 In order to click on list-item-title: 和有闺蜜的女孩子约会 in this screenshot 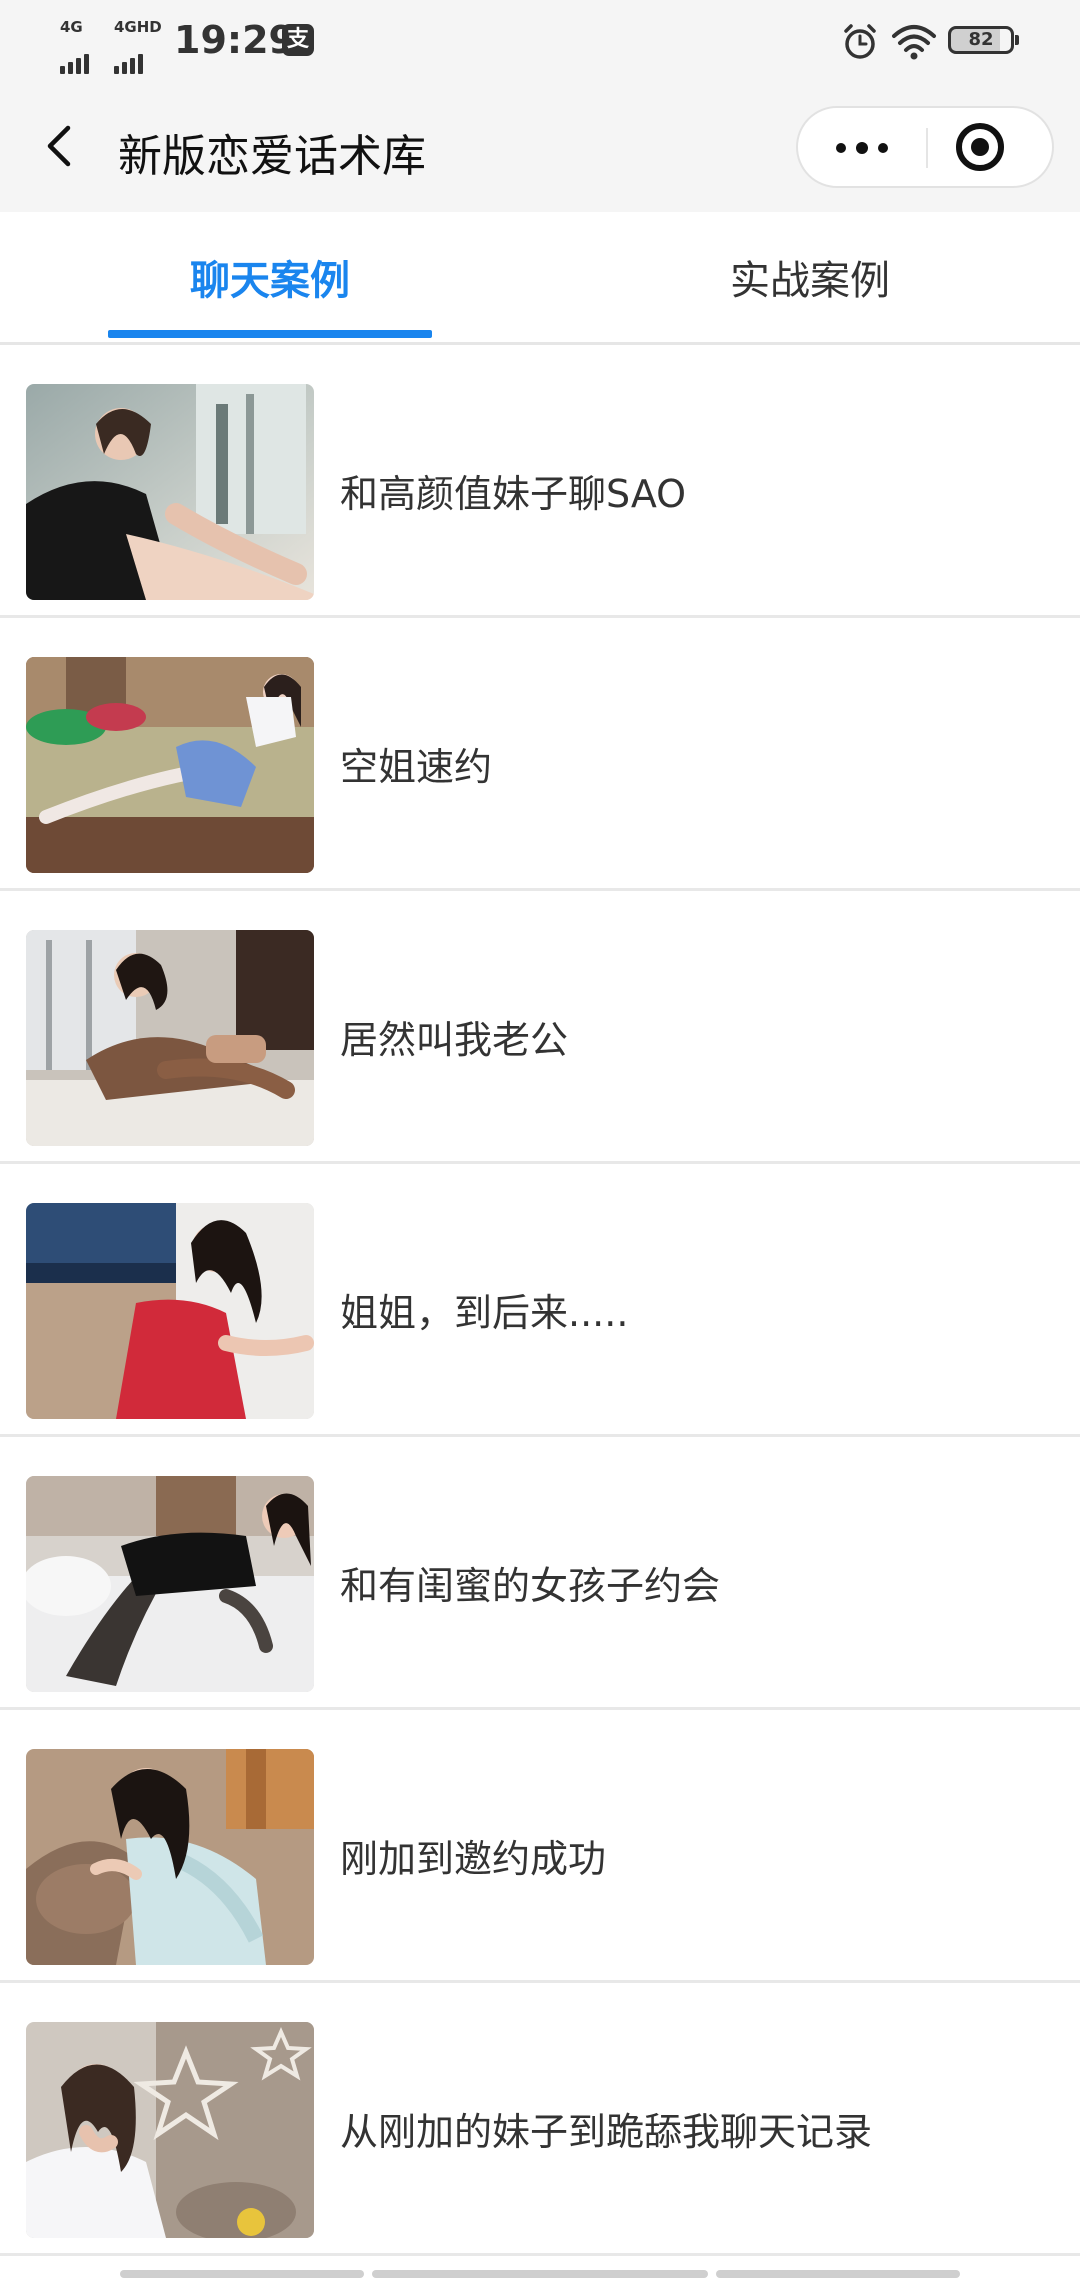, I will do `click(530, 1586)`.